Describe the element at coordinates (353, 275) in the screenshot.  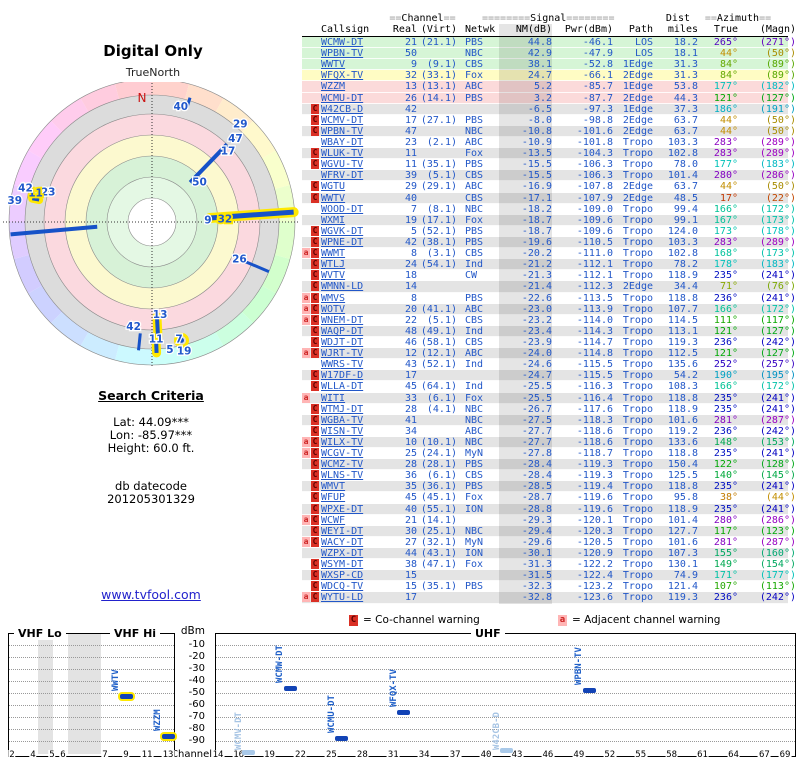
I see `callsign-cell: WVTV` at that location.